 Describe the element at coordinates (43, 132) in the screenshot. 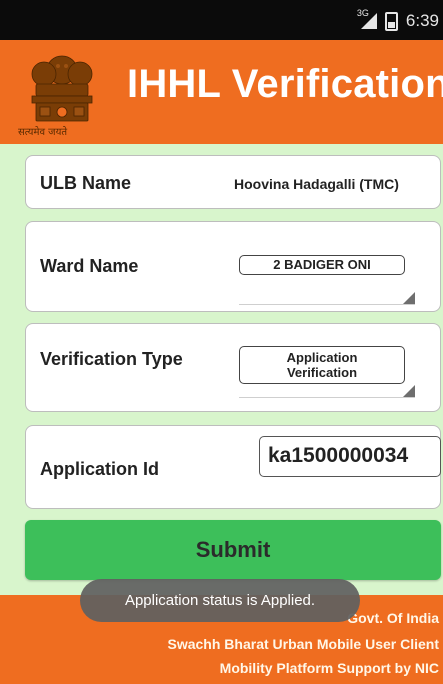

I see `emblem-caption: सत्यमेव जयते` at that location.